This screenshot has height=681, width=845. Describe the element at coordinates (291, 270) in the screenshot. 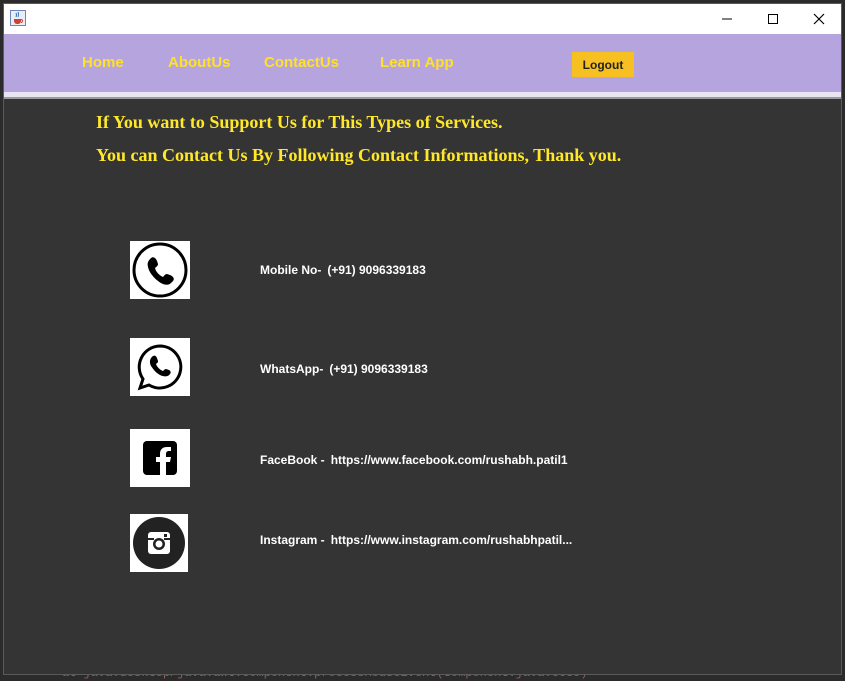

I see `mobile-label: Mobile No-` at that location.